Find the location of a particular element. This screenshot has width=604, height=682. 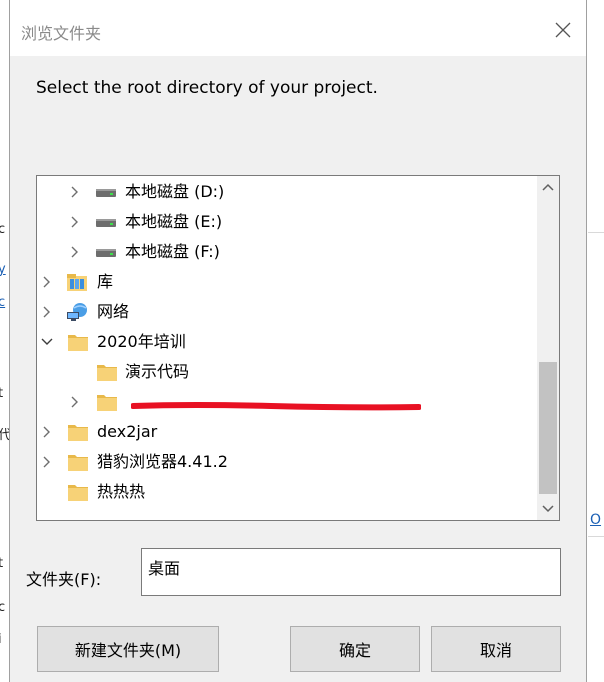

library-icon is located at coordinates (77, 282).